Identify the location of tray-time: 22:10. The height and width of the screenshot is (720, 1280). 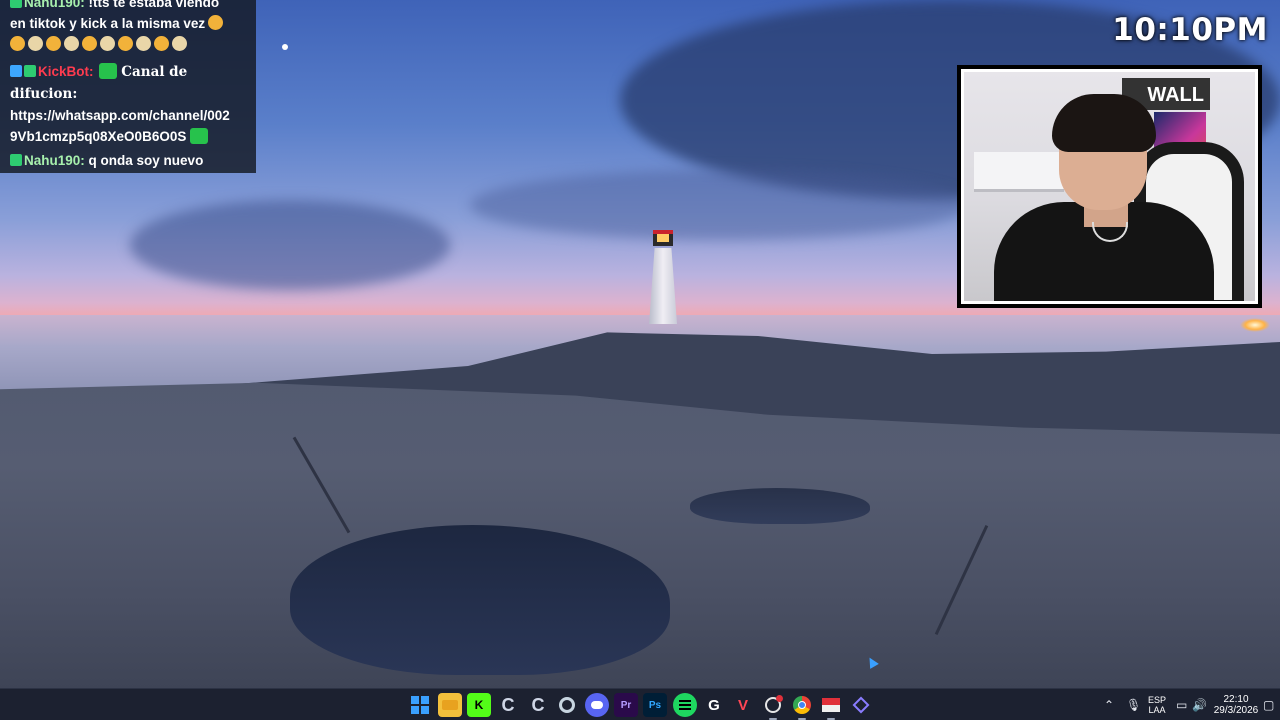
(1236, 699).